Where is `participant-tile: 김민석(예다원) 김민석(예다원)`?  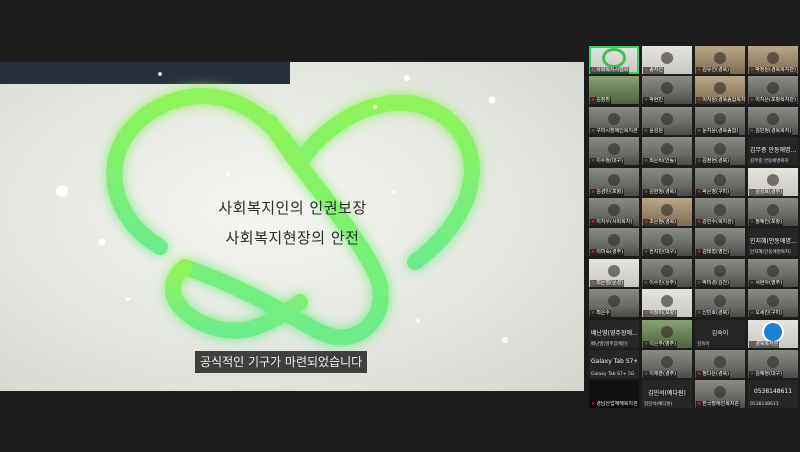
participant-tile: 김민석(예다원) 김민석(예다원) is located at coordinates (667, 394).